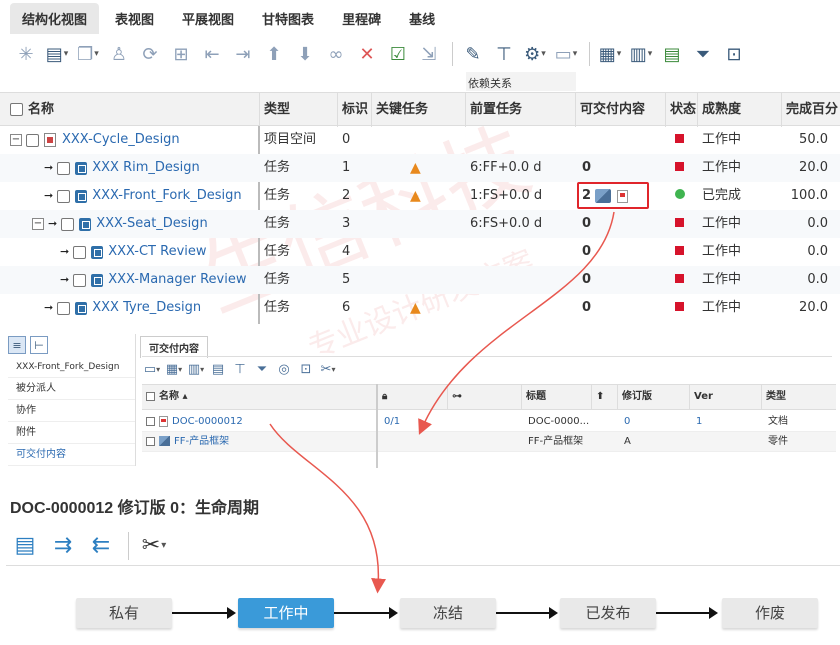  What do you see at coordinates (88, 54) in the screenshot?
I see `copy-icon: ❐` at bounding box center [88, 54].